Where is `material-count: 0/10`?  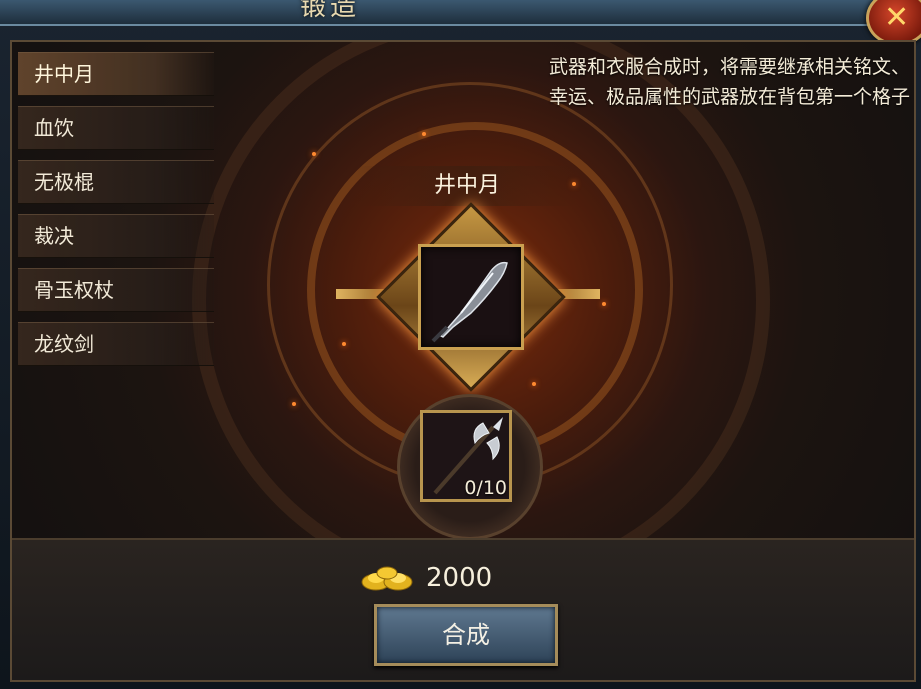
material-count: 0/10 is located at coordinates (485, 488).